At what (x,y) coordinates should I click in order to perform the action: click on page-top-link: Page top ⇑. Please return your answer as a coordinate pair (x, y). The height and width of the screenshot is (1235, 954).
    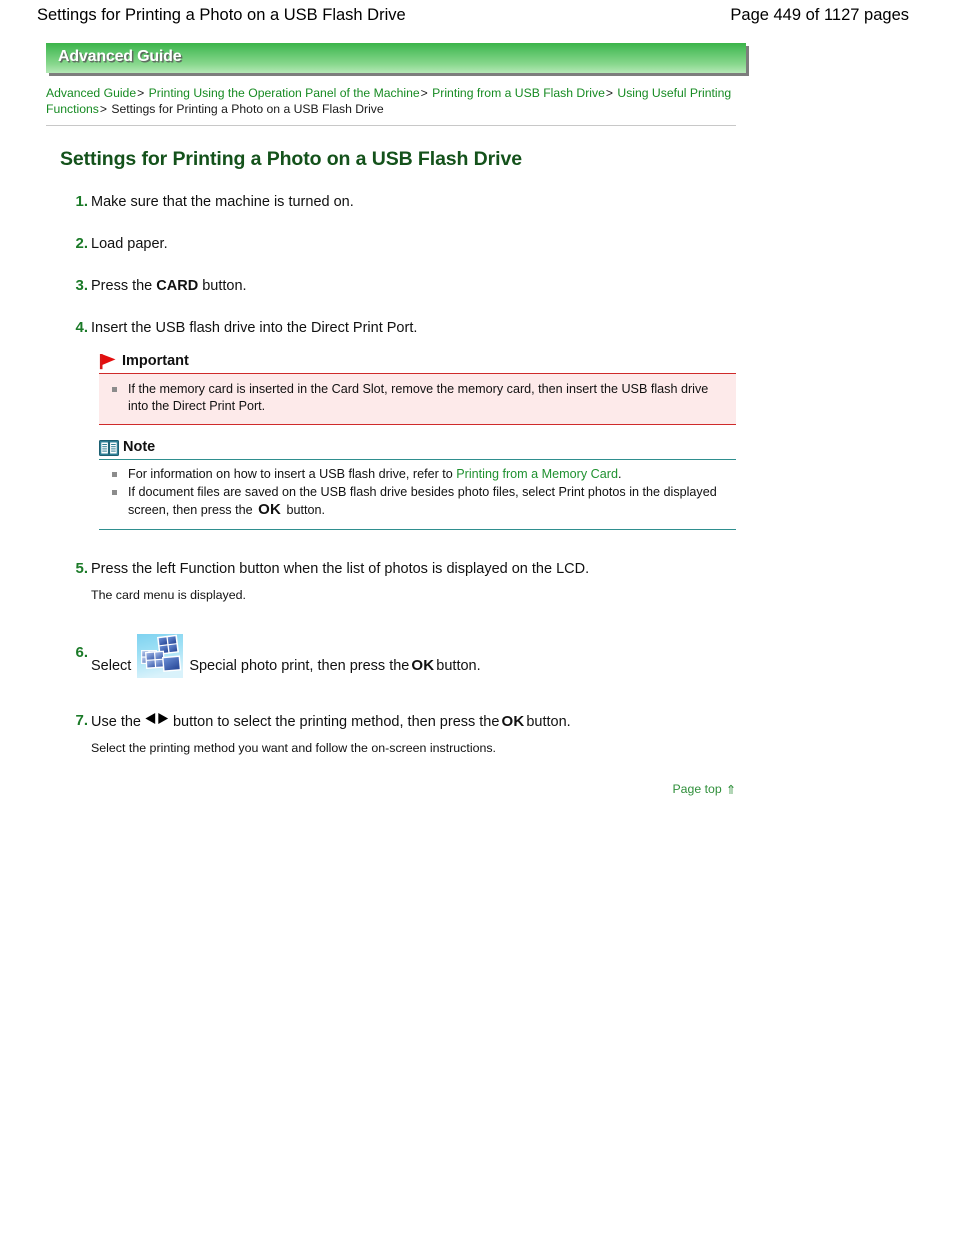
    Looking at the image, I should click on (704, 789).